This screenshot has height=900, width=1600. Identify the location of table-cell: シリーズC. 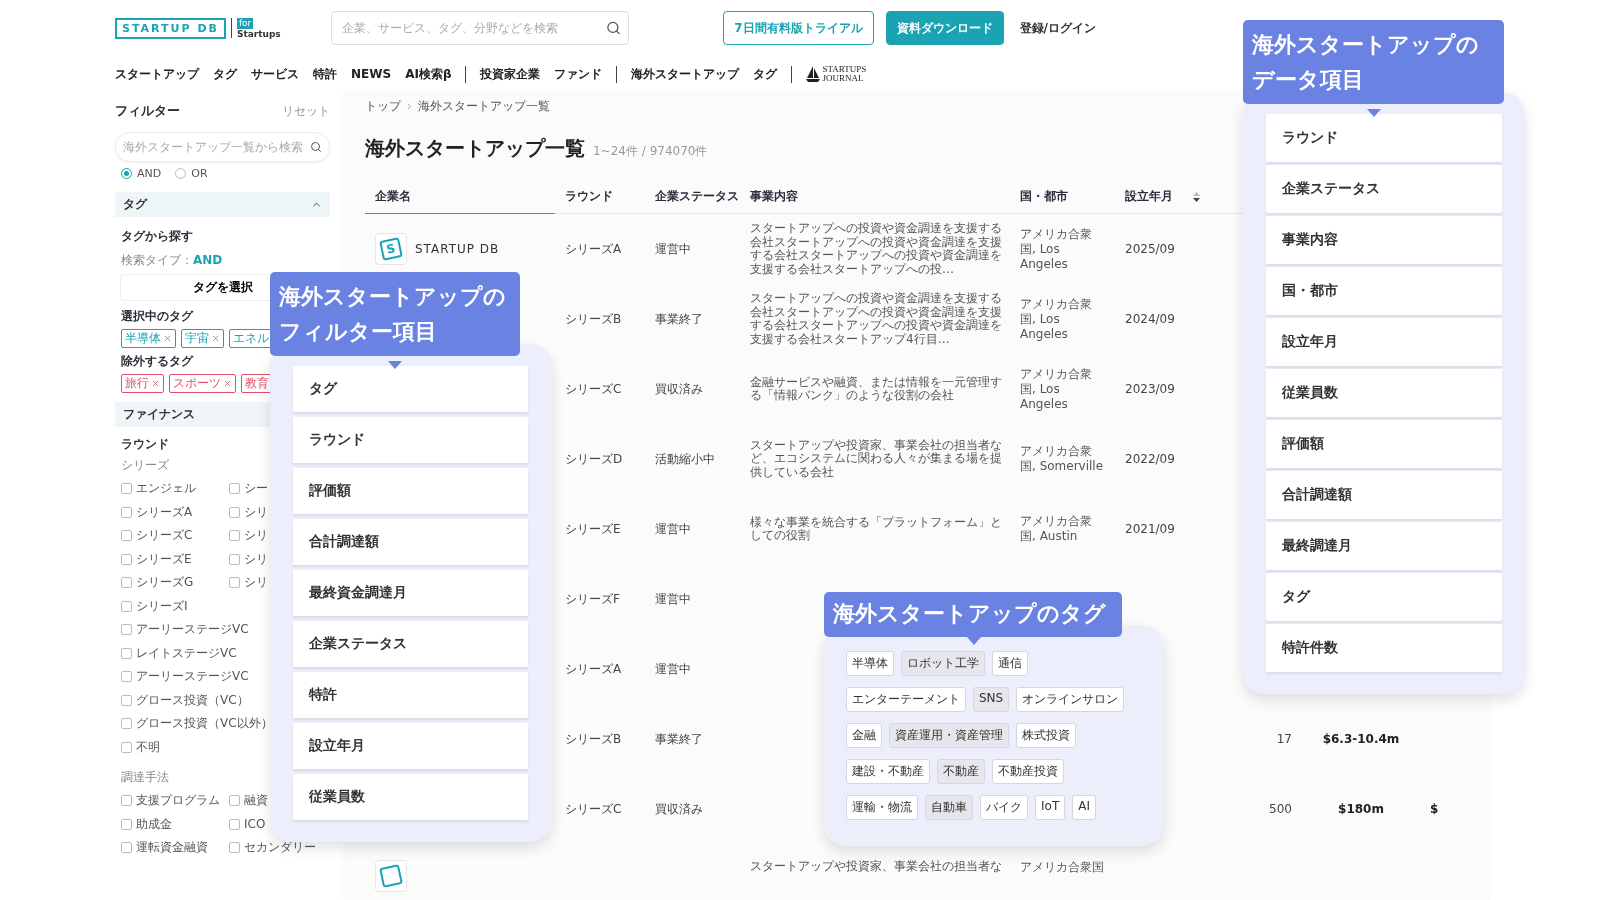
(593, 809).